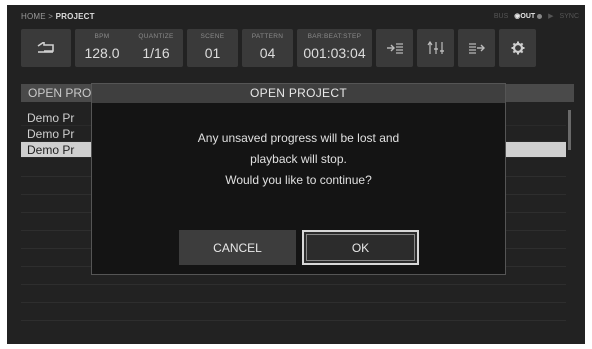 The height and width of the screenshot is (349, 592). I want to click on import-button, so click(394, 48).